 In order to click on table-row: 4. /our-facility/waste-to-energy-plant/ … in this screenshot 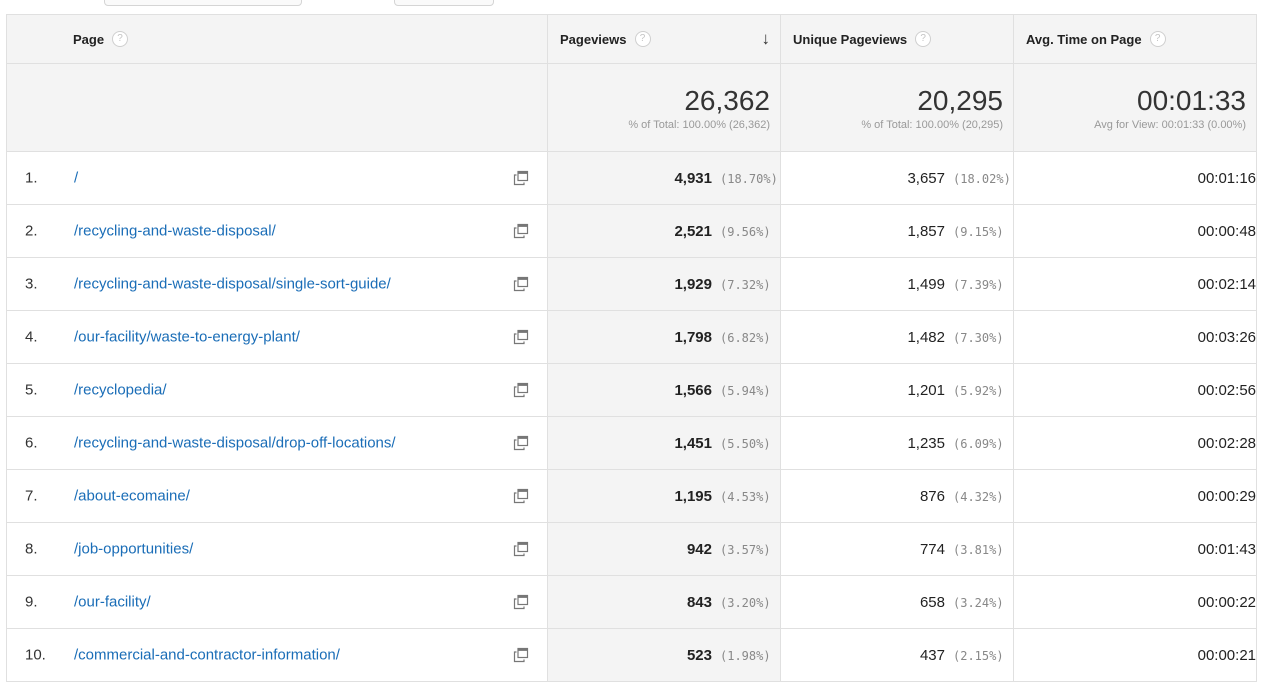, I will do `click(631, 337)`.